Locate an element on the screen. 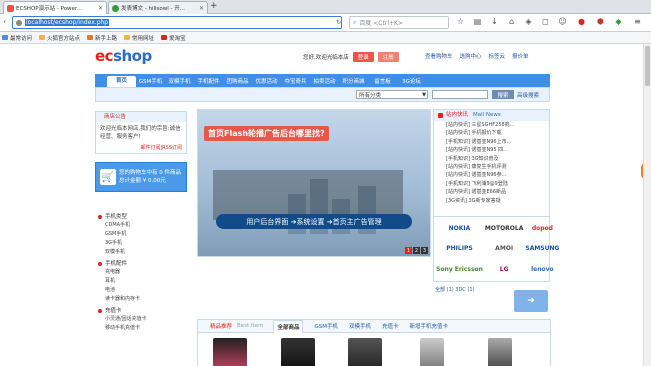 The image size is (651, 366). tab-all: 全部商品 is located at coordinates (288, 326).